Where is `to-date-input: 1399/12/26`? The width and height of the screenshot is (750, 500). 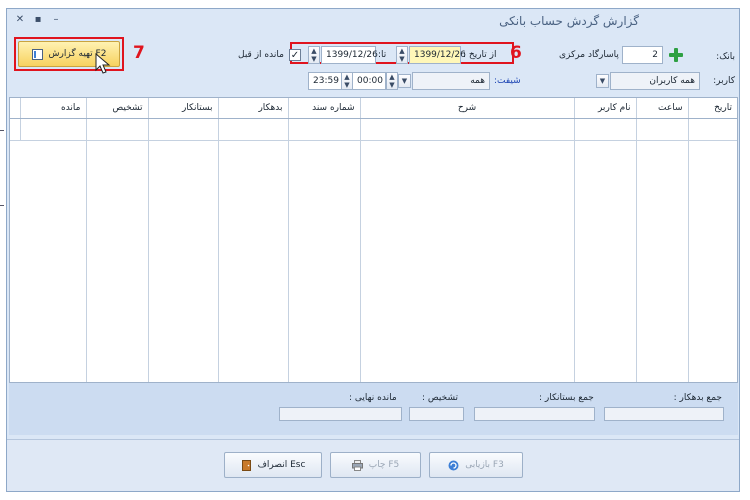 to-date-input: 1399/12/26 is located at coordinates (349, 55).